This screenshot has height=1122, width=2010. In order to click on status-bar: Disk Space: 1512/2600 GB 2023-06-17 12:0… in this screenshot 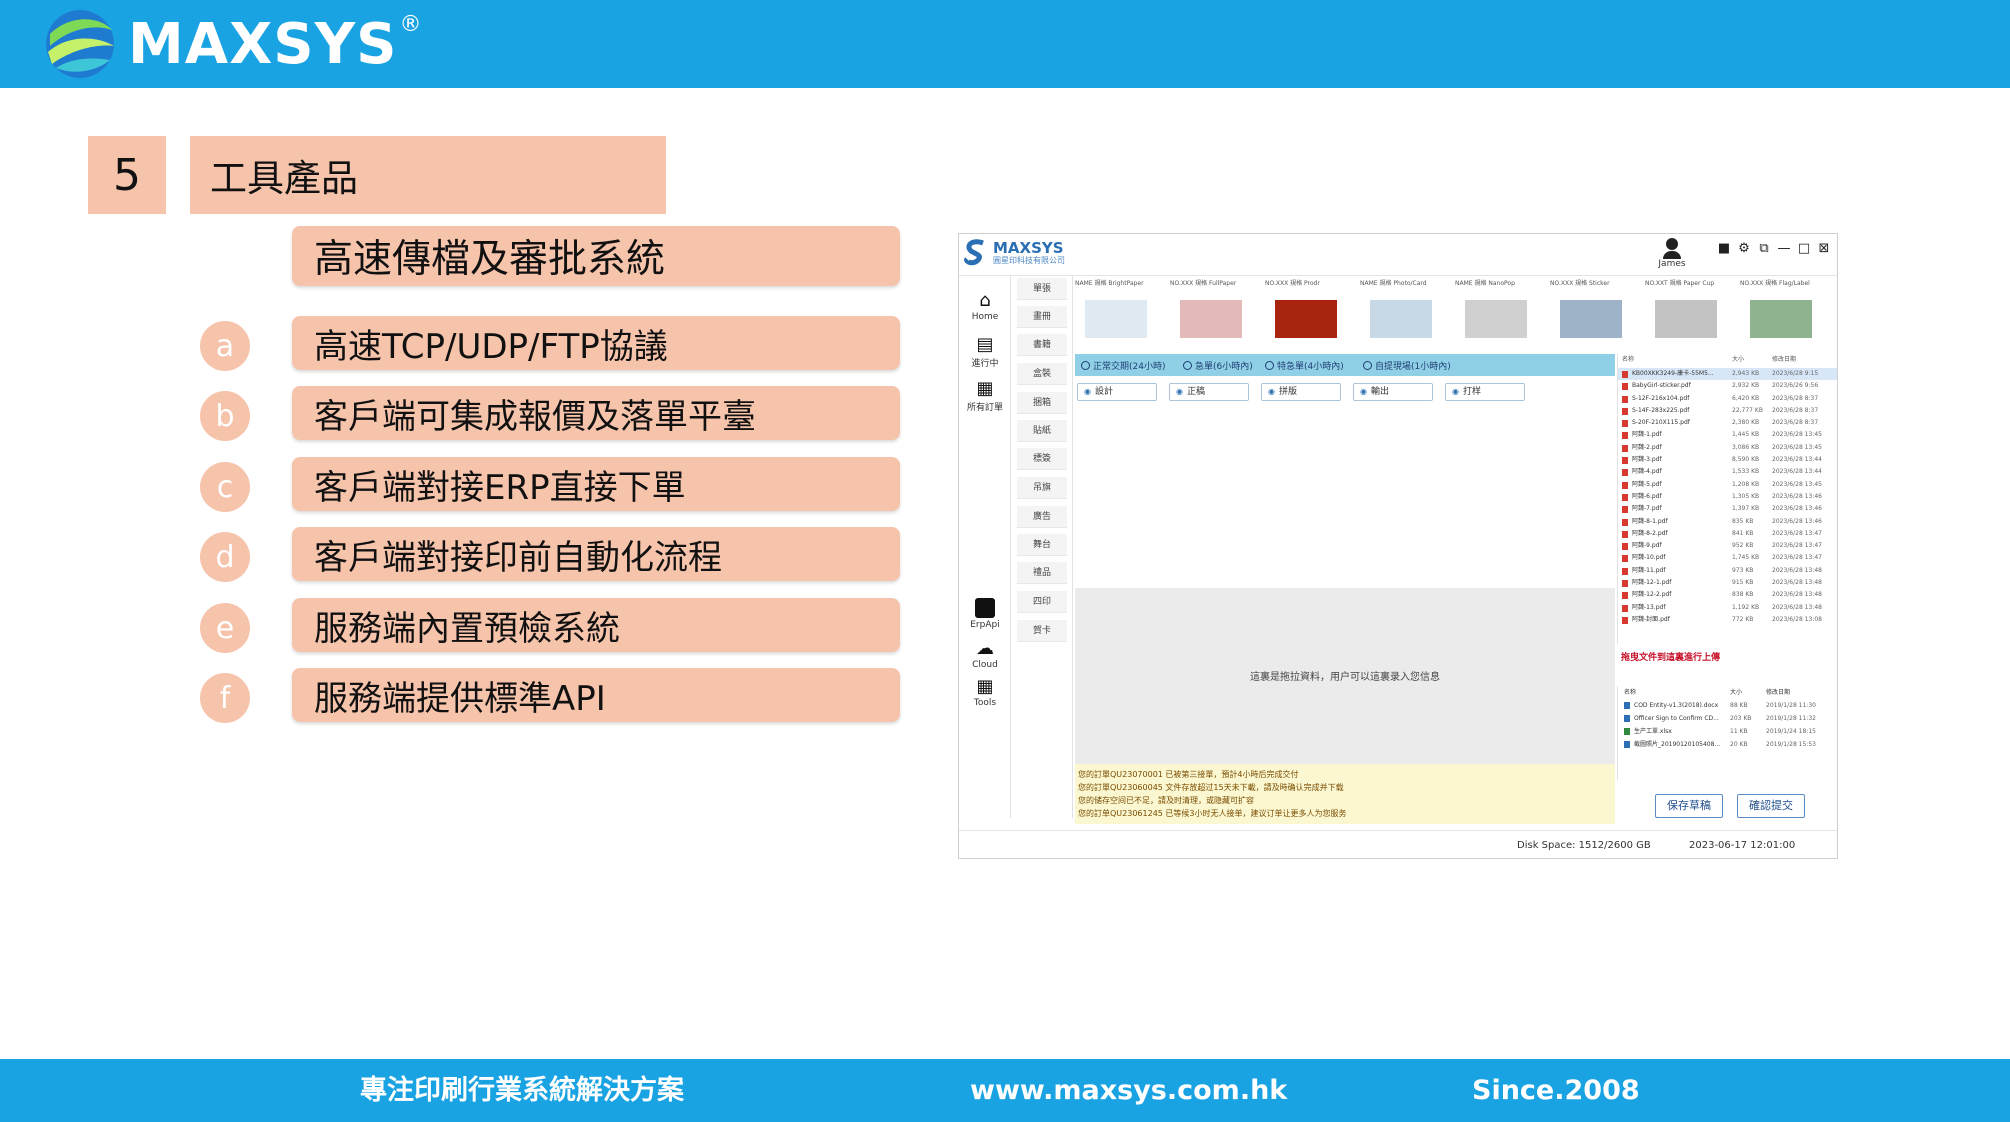, I will do `click(1398, 844)`.